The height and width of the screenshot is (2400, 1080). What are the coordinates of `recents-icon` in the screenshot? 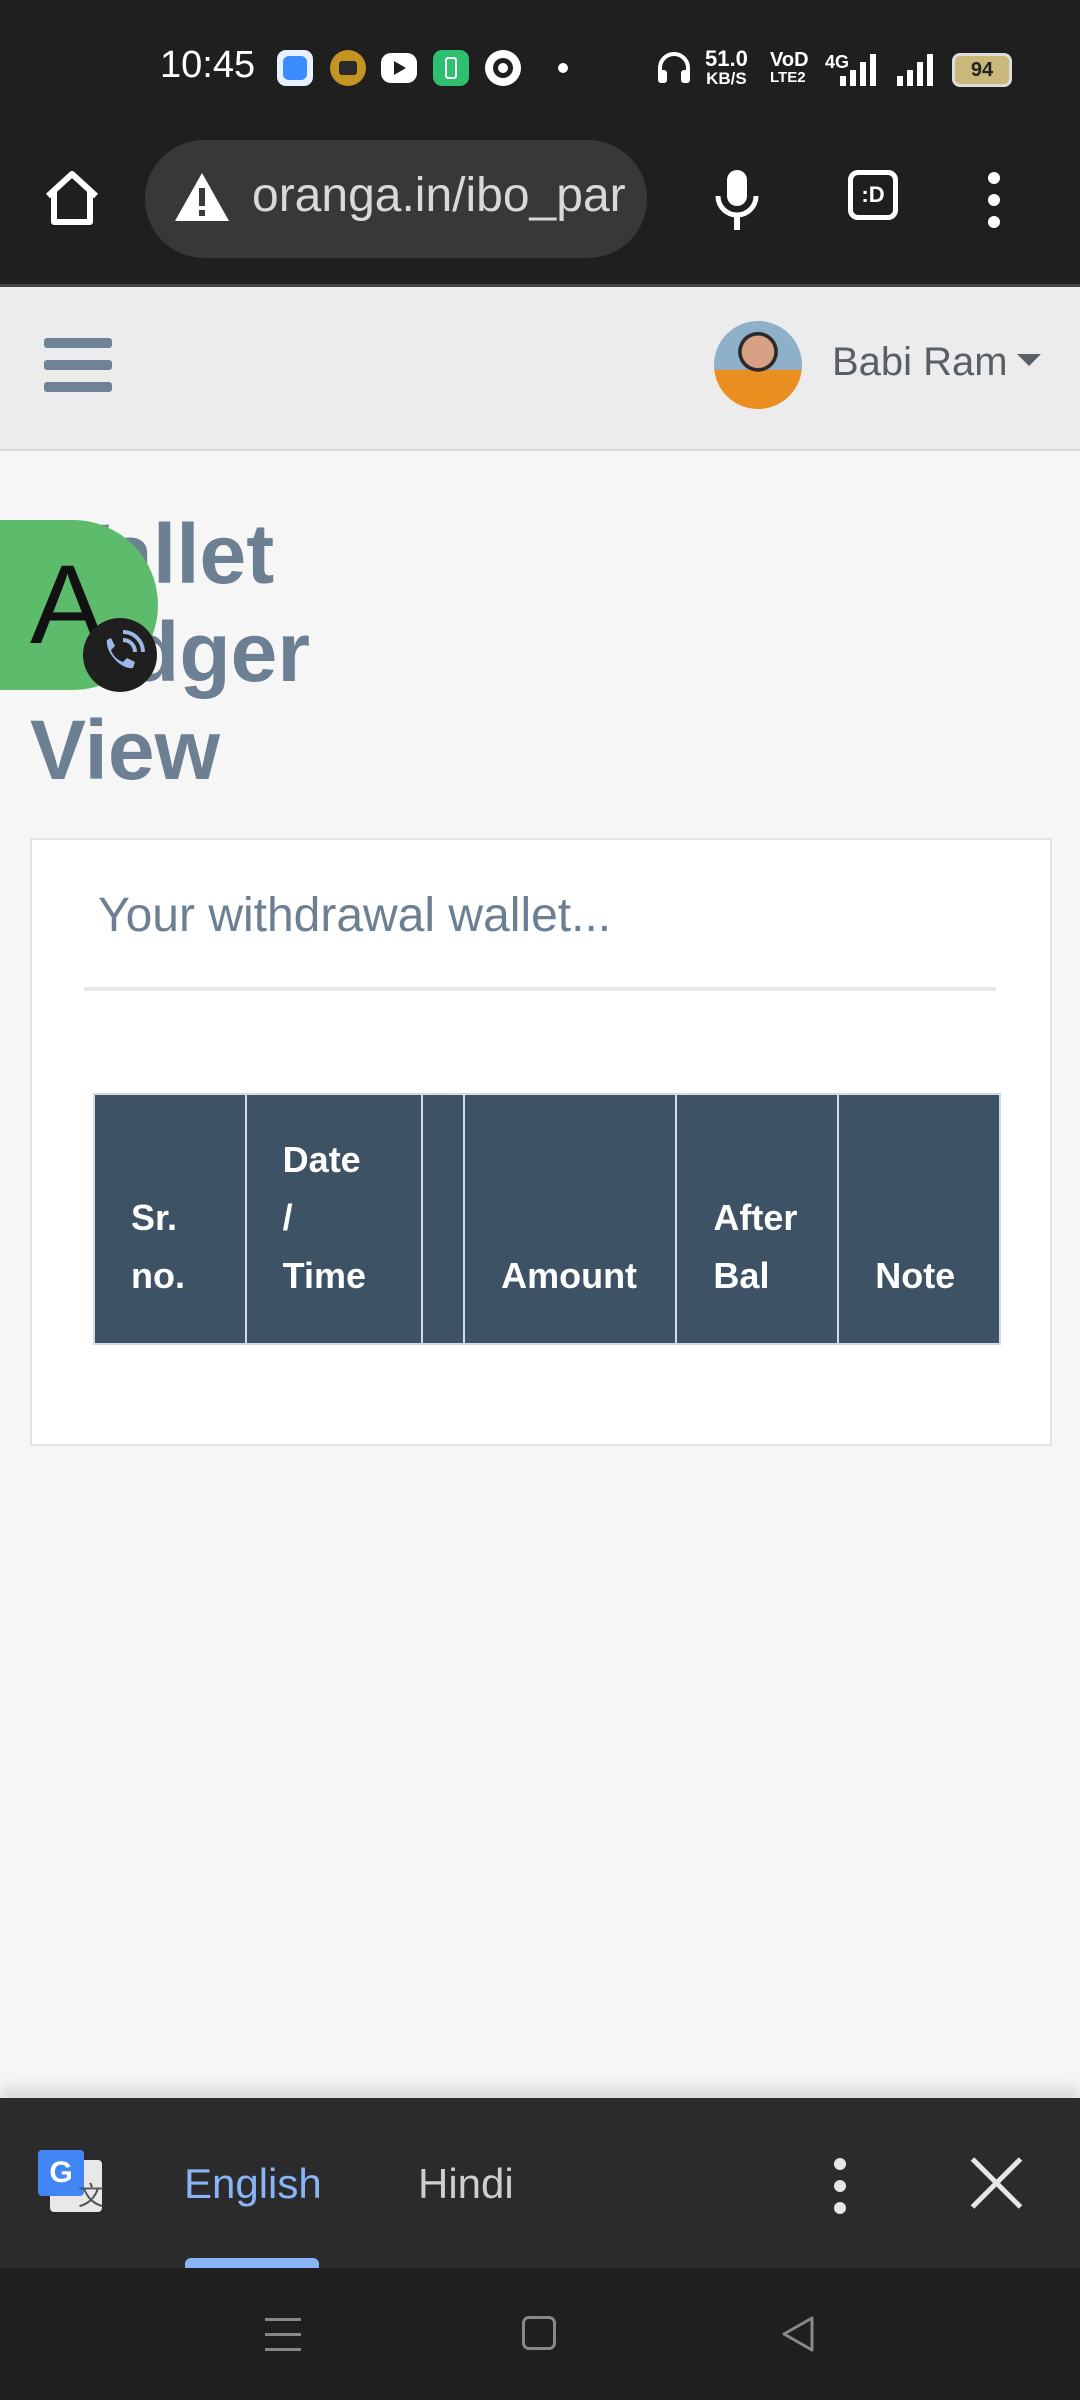 It's located at (283, 2335).